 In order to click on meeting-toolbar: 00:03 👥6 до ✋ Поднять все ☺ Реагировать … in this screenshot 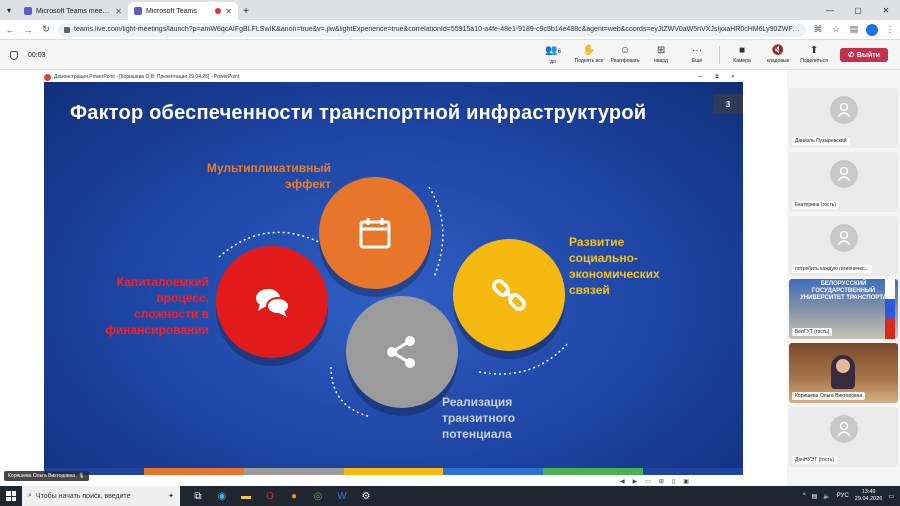, I will do `click(450, 55)`.